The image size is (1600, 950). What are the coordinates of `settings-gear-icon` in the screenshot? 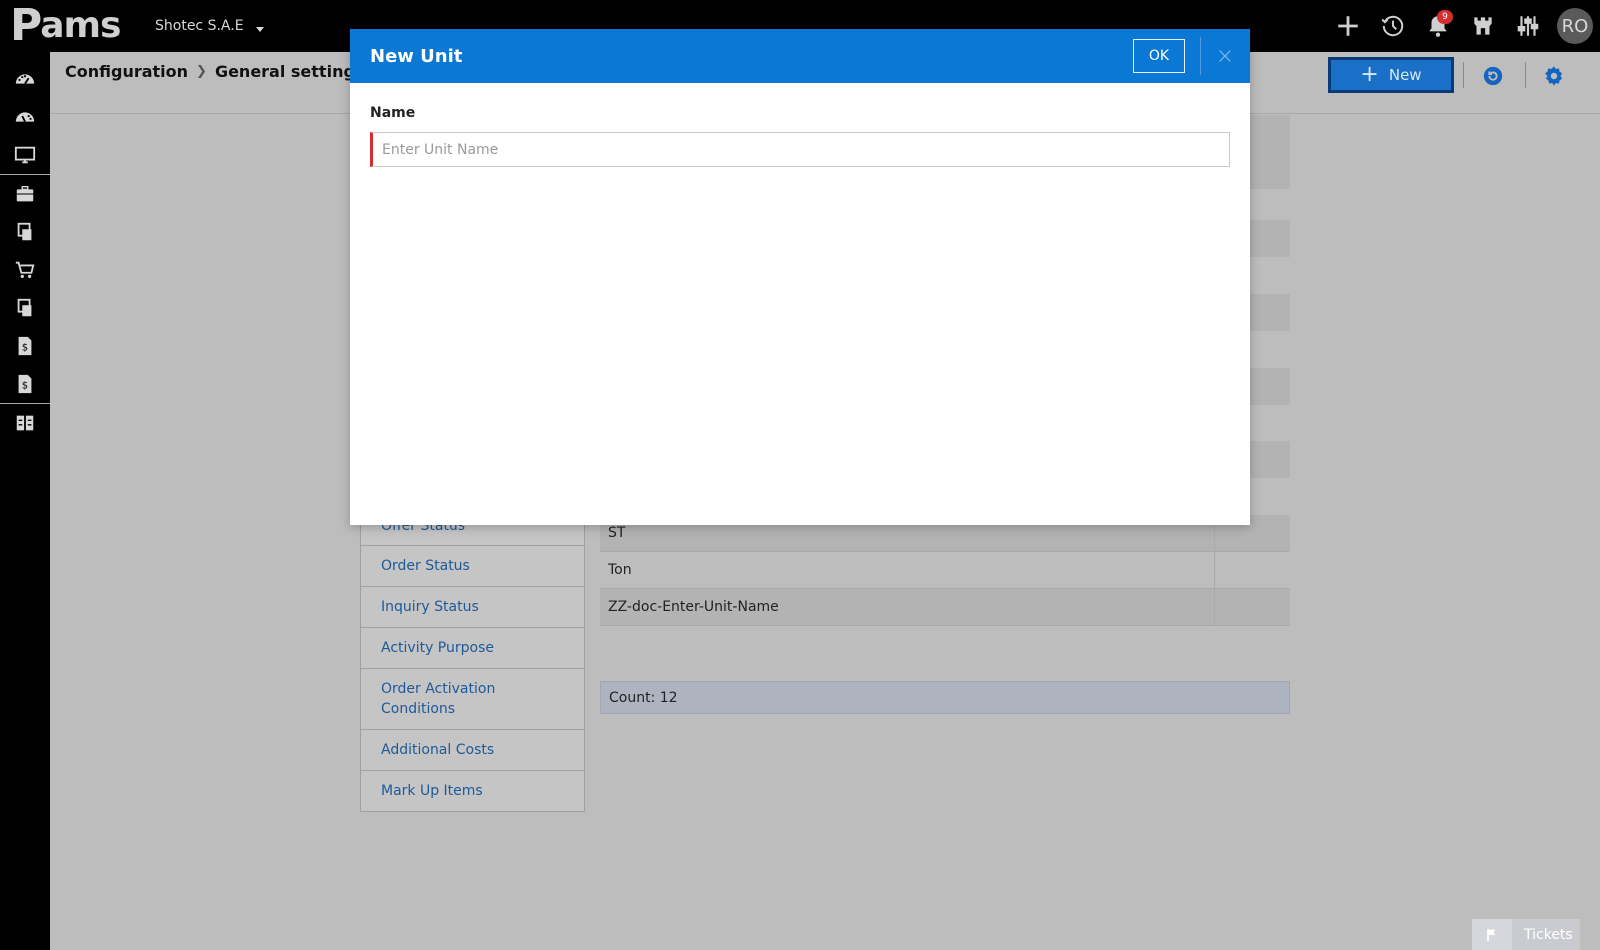 It's located at (1554, 76).